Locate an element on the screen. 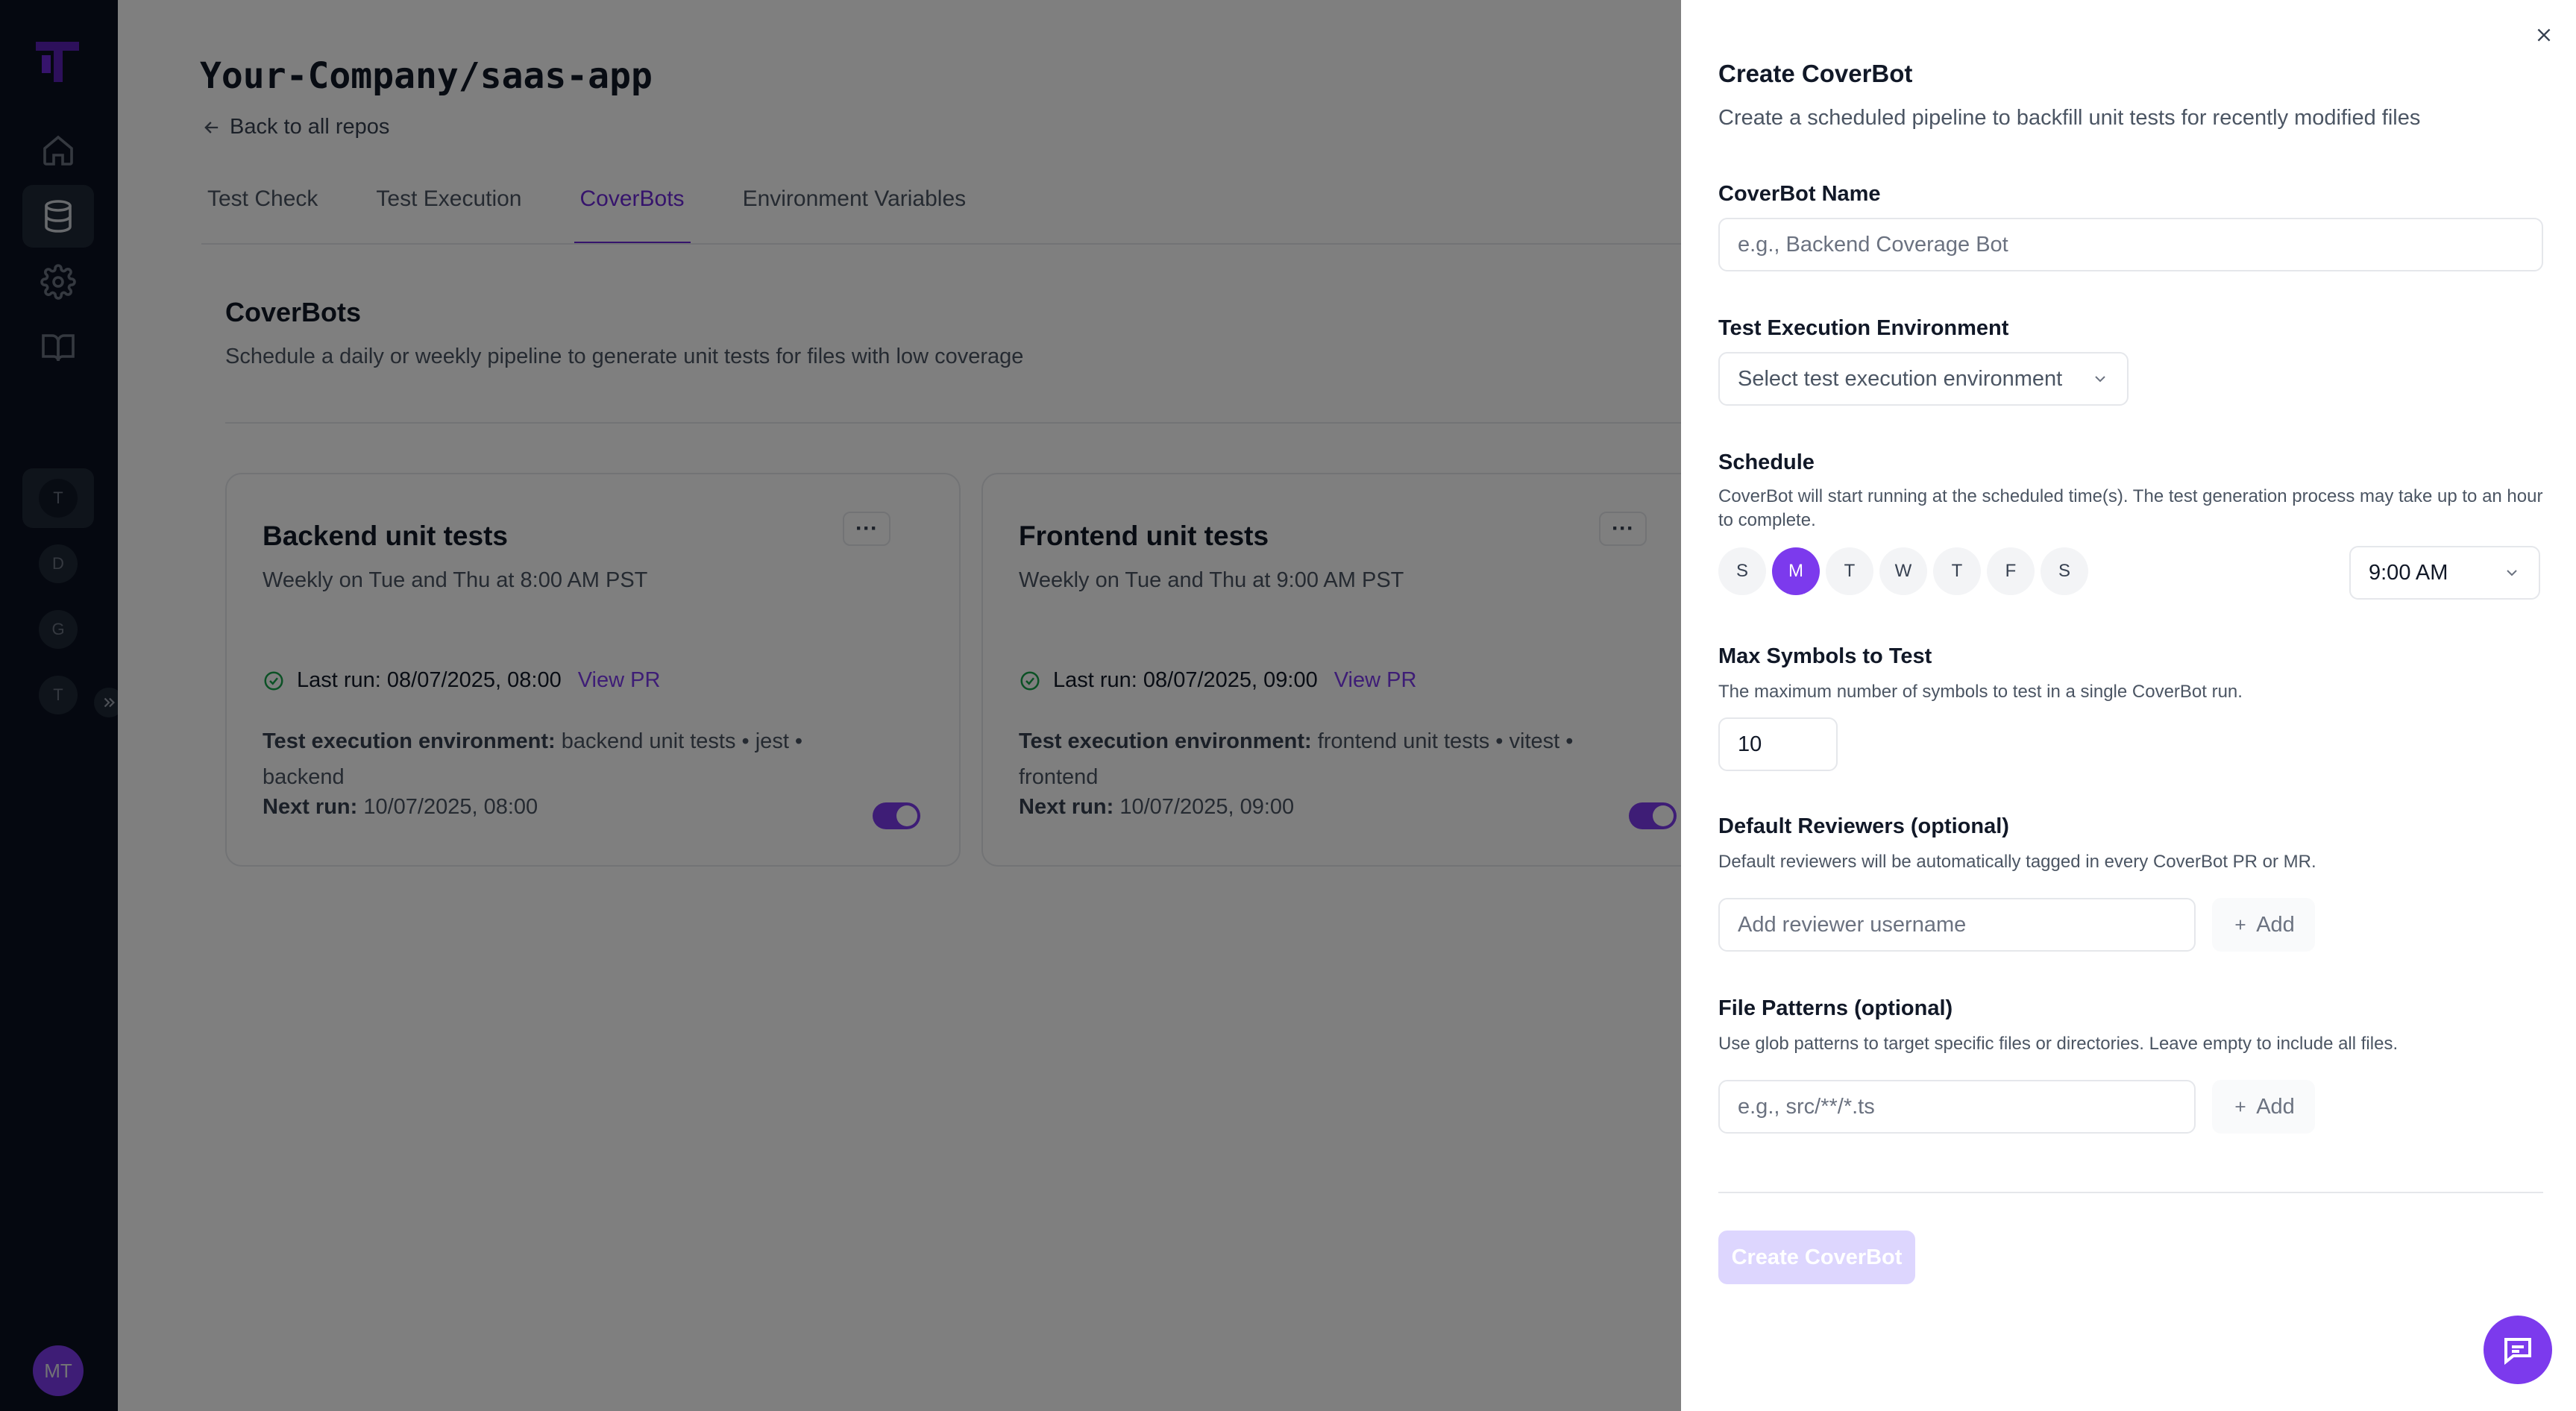 This screenshot has height=1411, width=2576. default-reviewers-label: Default Reviewers (optional) is located at coordinates (1863, 826).